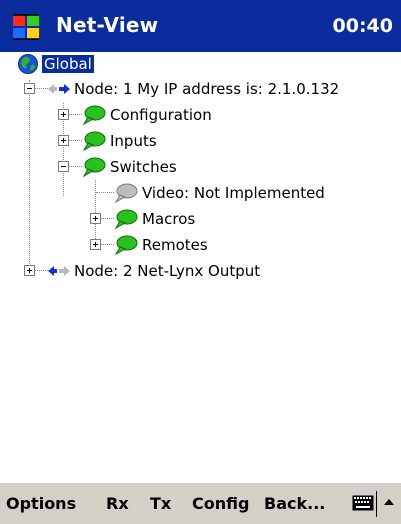  What do you see at coordinates (169, 219) in the screenshot?
I see `tree-item-label: Macros` at bounding box center [169, 219].